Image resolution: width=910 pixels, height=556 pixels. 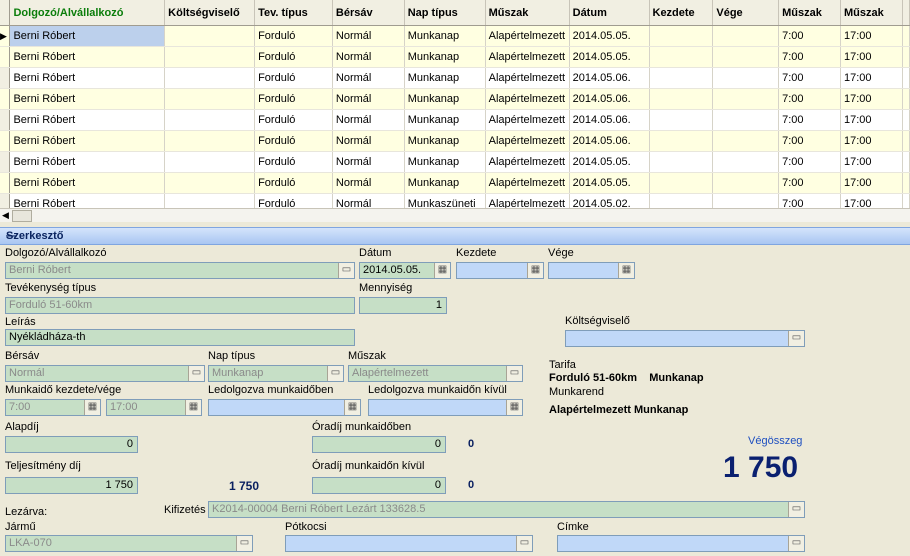 What do you see at coordinates (210, 13) in the screenshot?
I see `col-header-cost-bearer: Költségviselő` at bounding box center [210, 13].